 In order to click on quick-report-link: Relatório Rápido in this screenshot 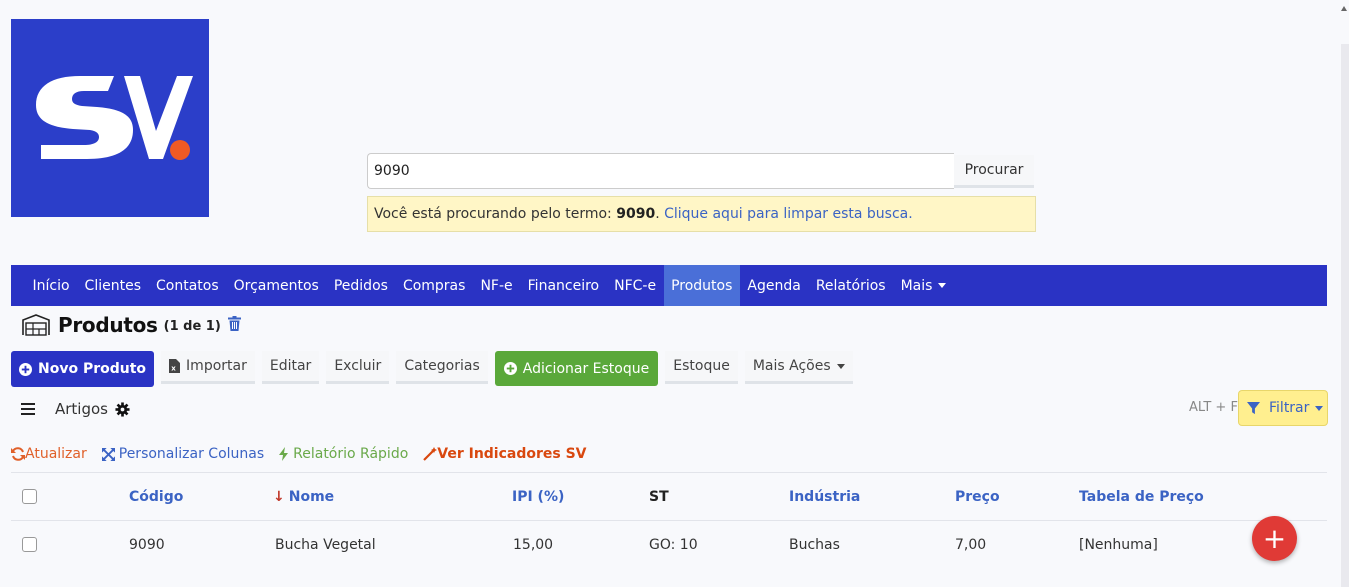, I will do `click(343, 454)`.